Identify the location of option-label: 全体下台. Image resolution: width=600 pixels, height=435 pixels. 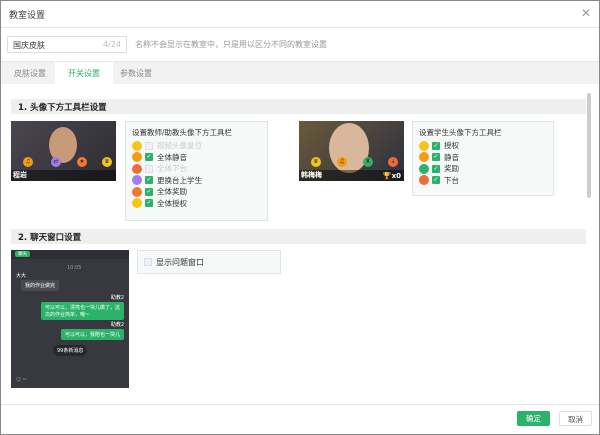
(172, 169).